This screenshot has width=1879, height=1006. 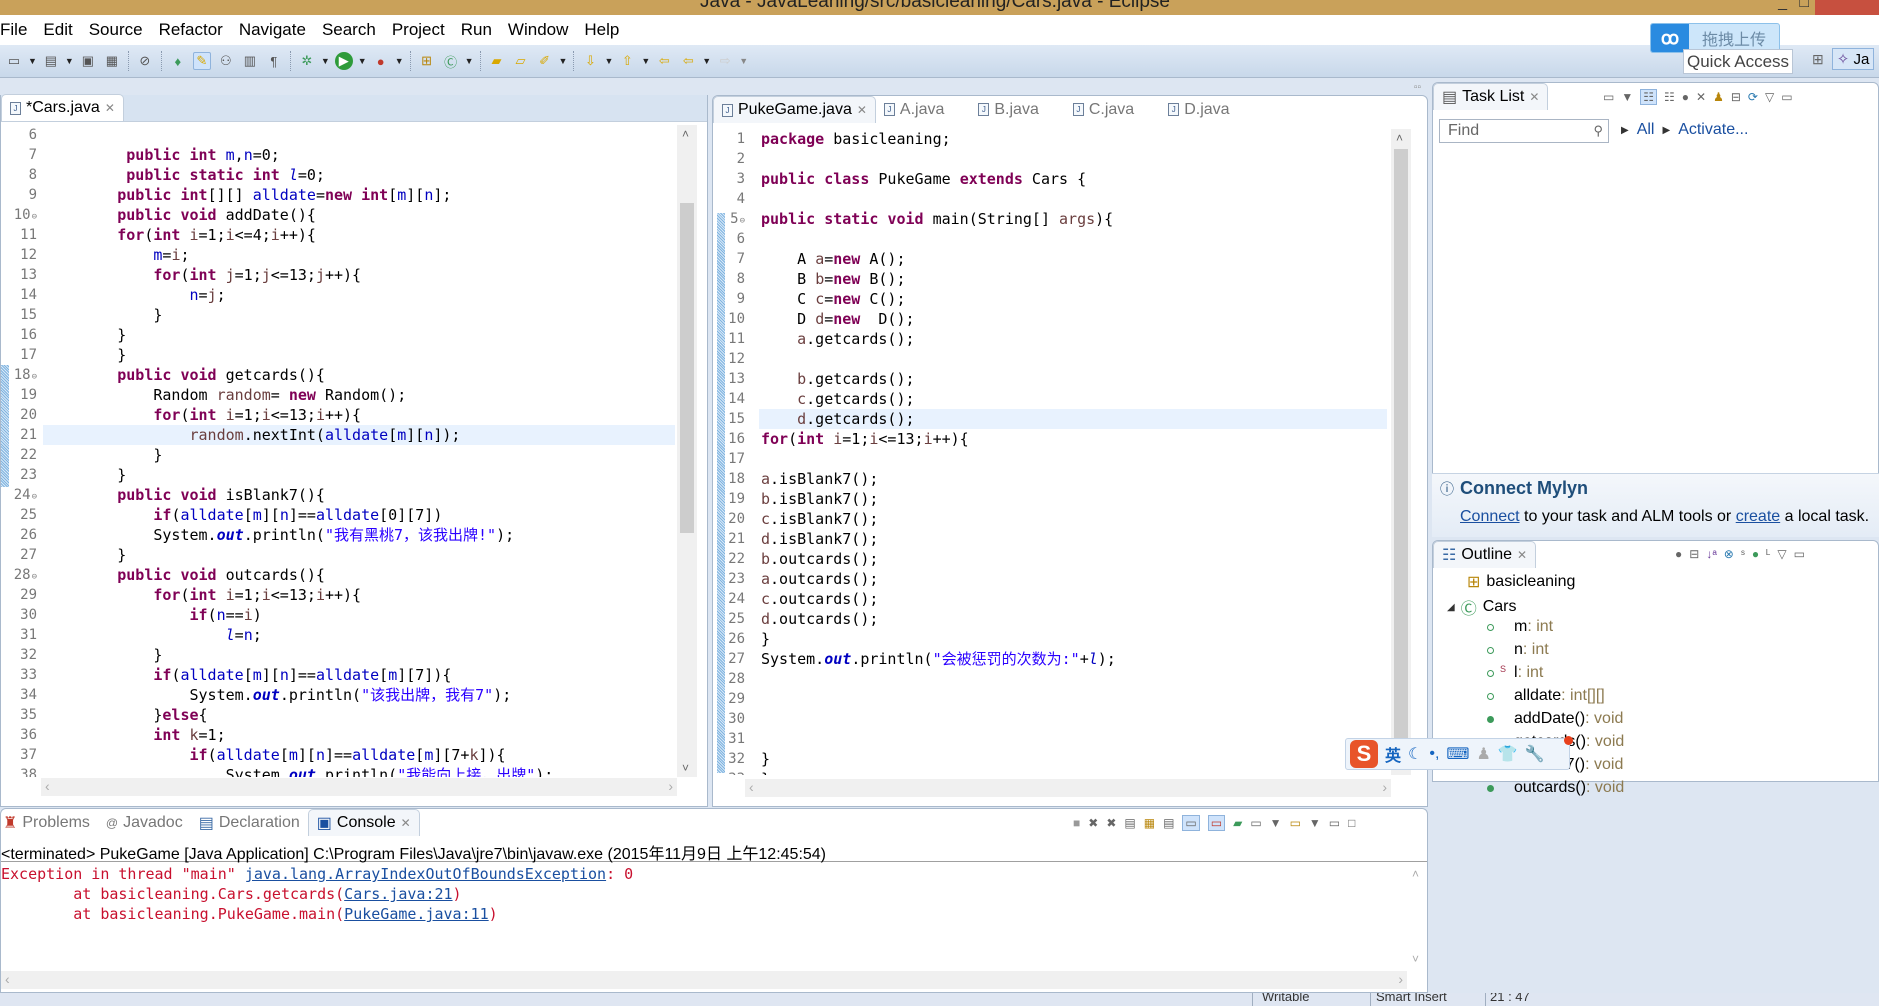 What do you see at coordinates (1535, 754) in the screenshot?
I see `wrench-icon: 🔧` at bounding box center [1535, 754].